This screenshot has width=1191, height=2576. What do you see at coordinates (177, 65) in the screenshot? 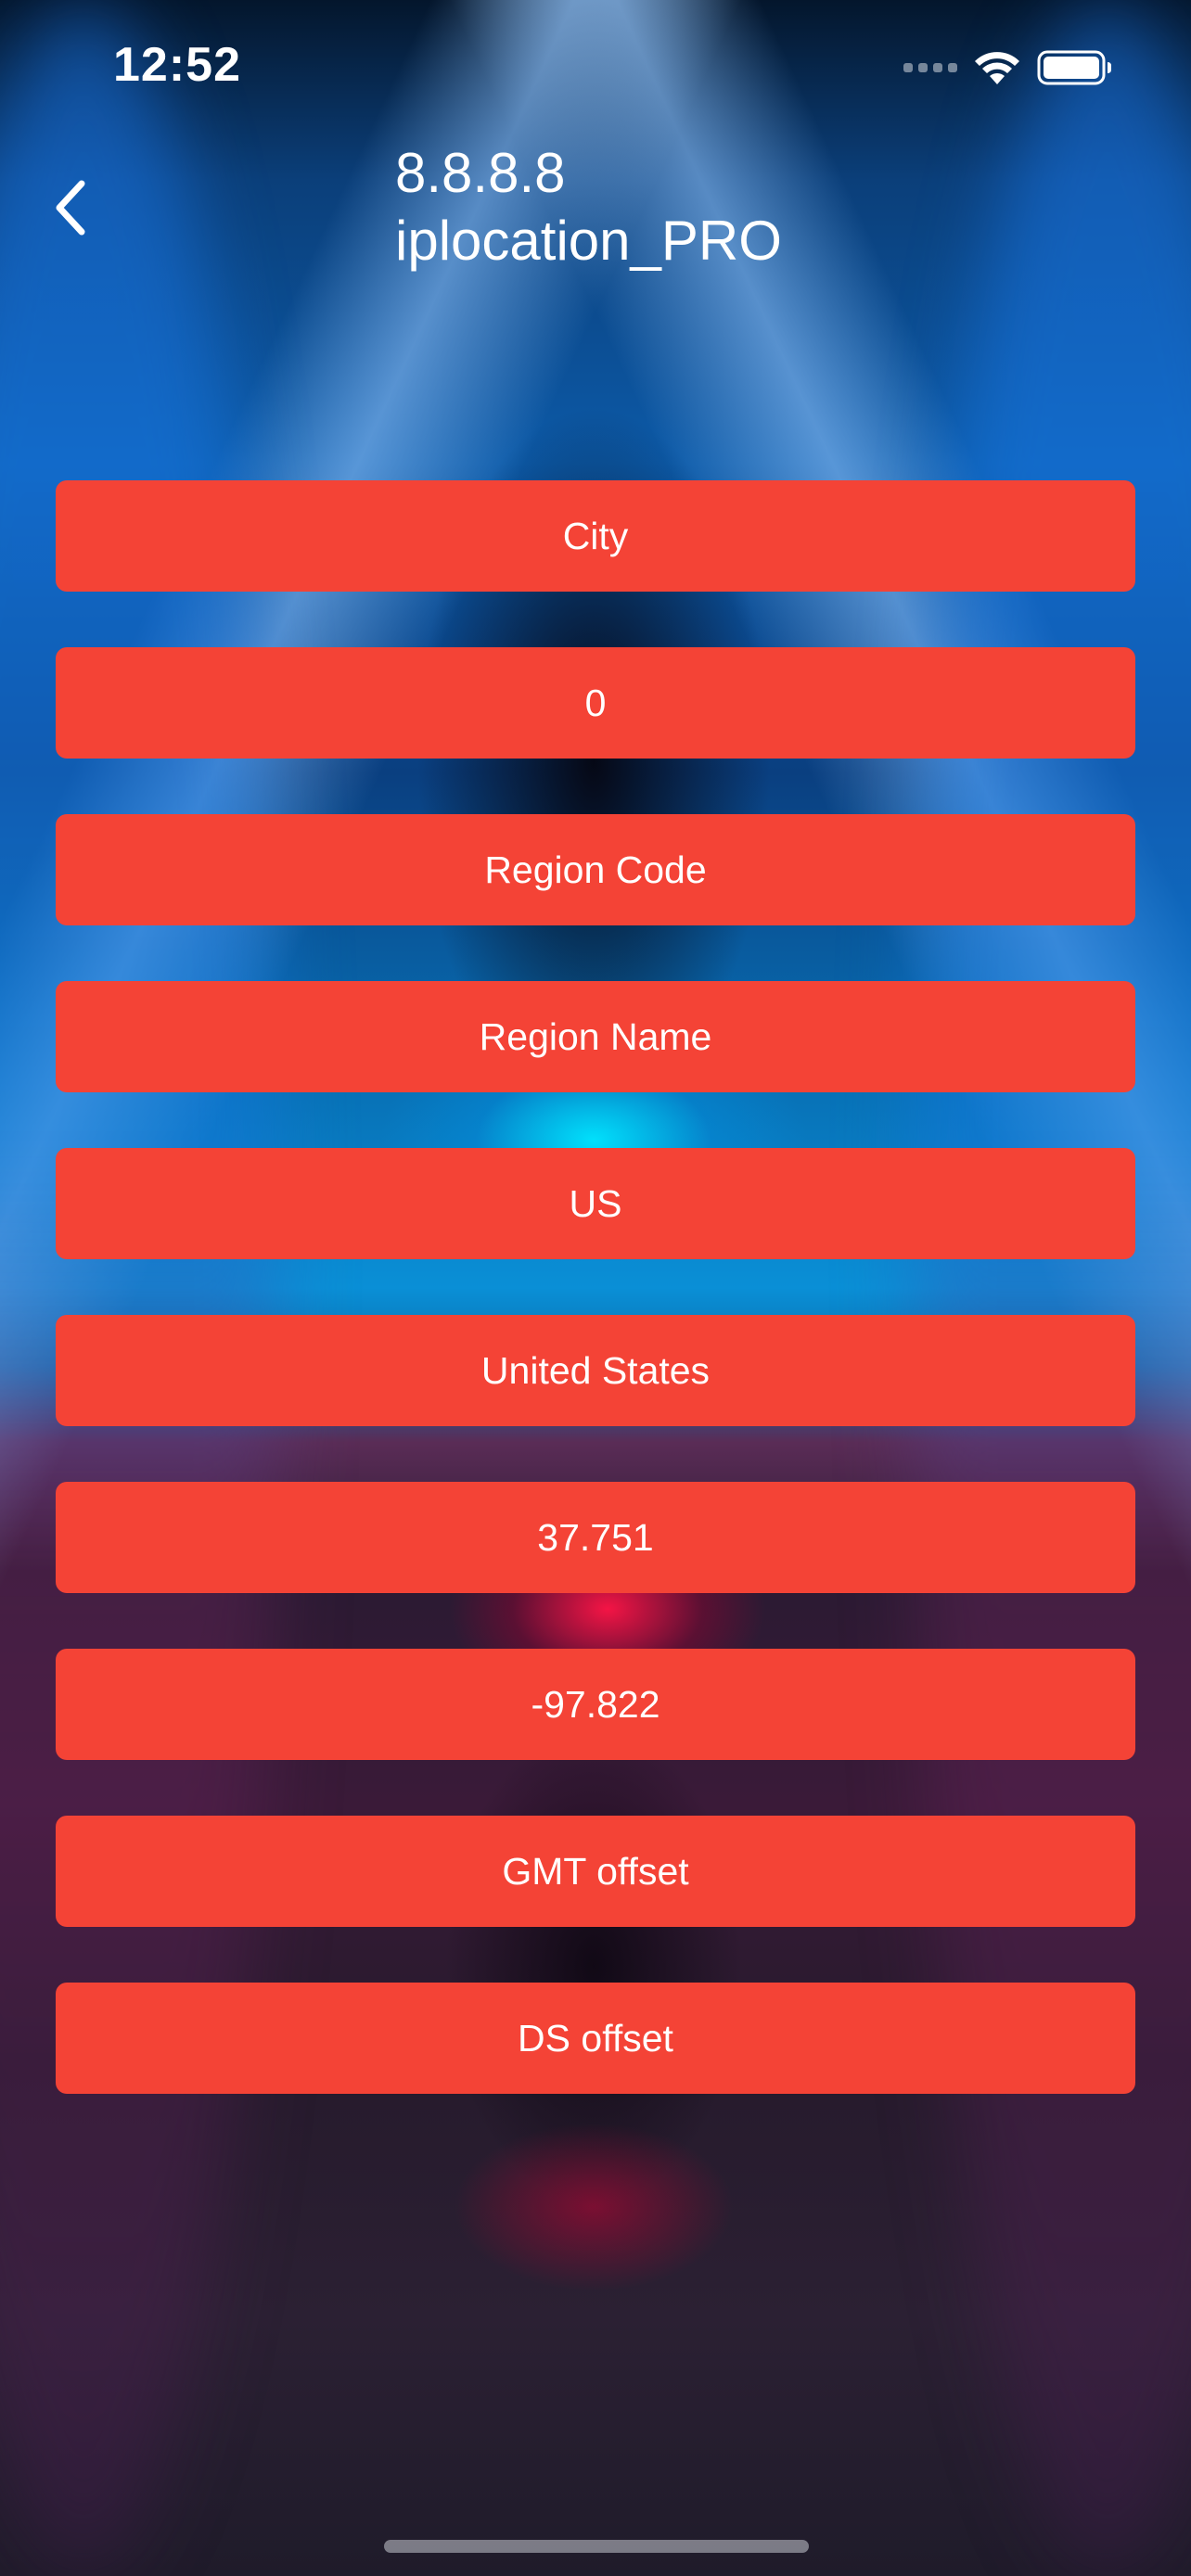
I see `status-time: 12:52` at bounding box center [177, 65].